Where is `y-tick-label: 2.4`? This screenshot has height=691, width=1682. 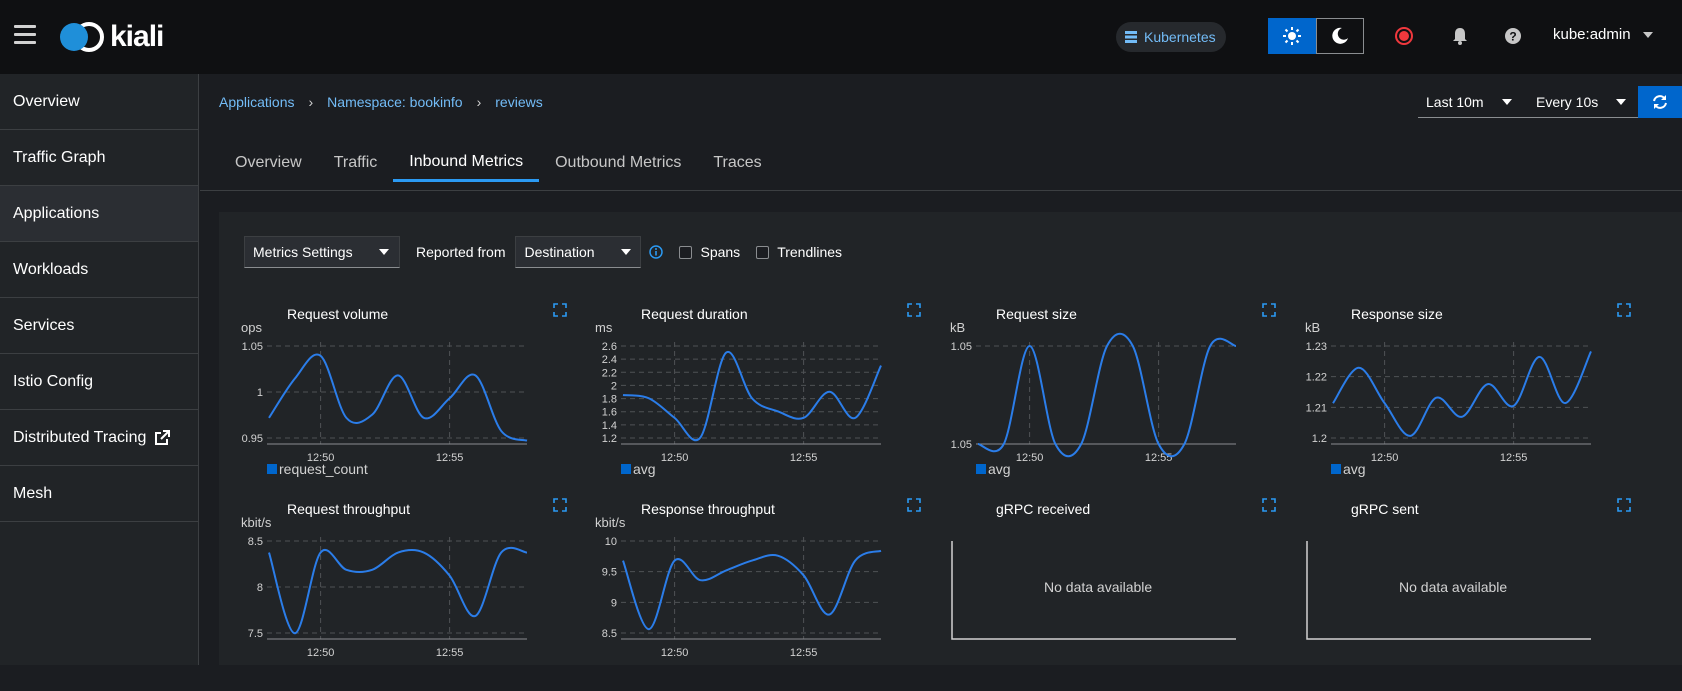
y-tick-label: 2.4 is located at coordinates (609, 360).